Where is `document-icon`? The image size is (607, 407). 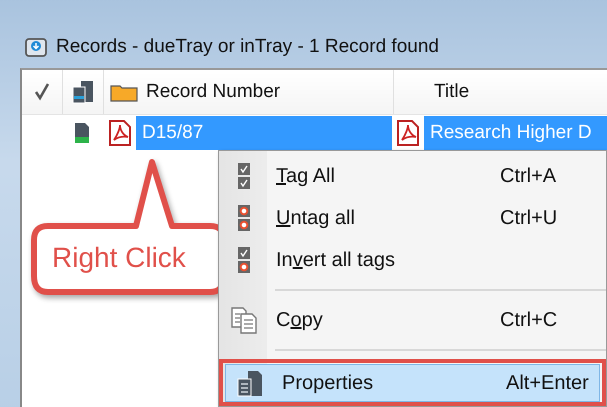
document-icon is located at coordinates (82, 133).